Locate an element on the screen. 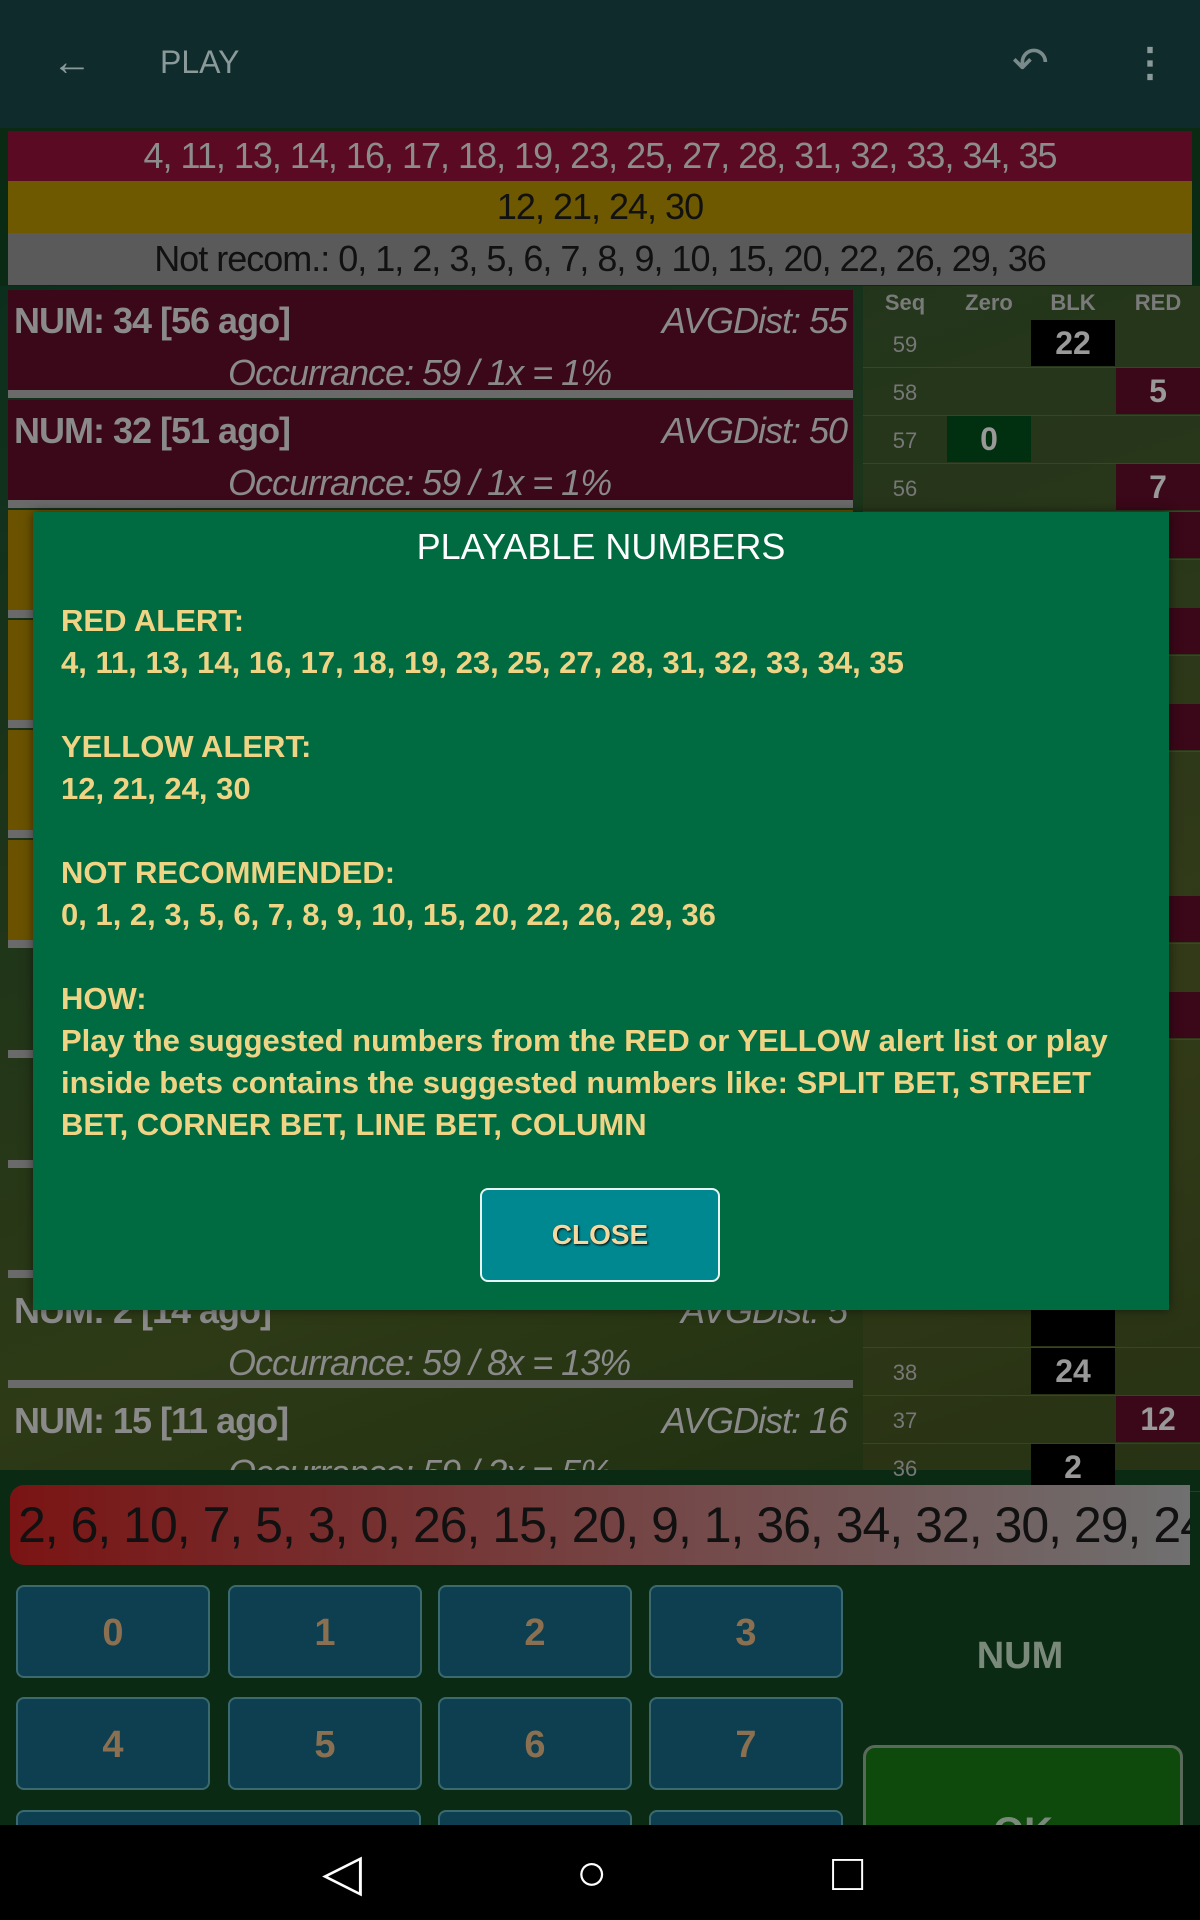 This screenshot has width=1200, height=1920. card-avgdist: AVGDist: 55 is located at coordinates (754, 320).